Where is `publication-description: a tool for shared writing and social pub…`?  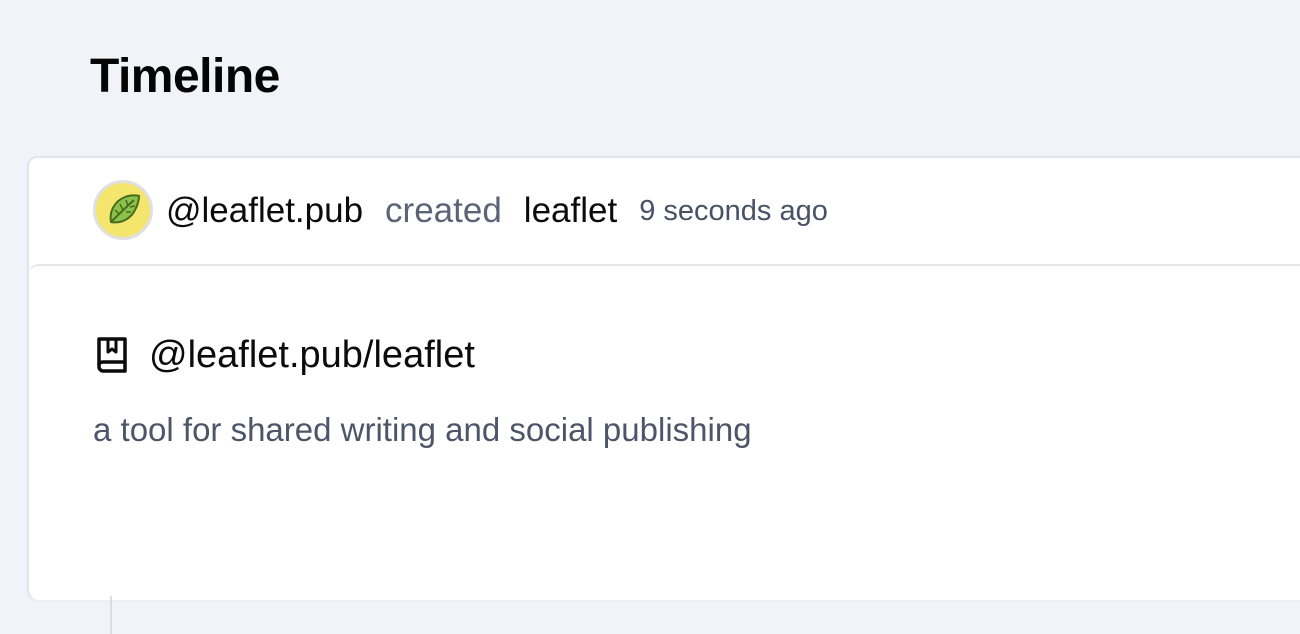 publication-description: a tool for shared writing and social pub… is located at coordinates (422, 429).